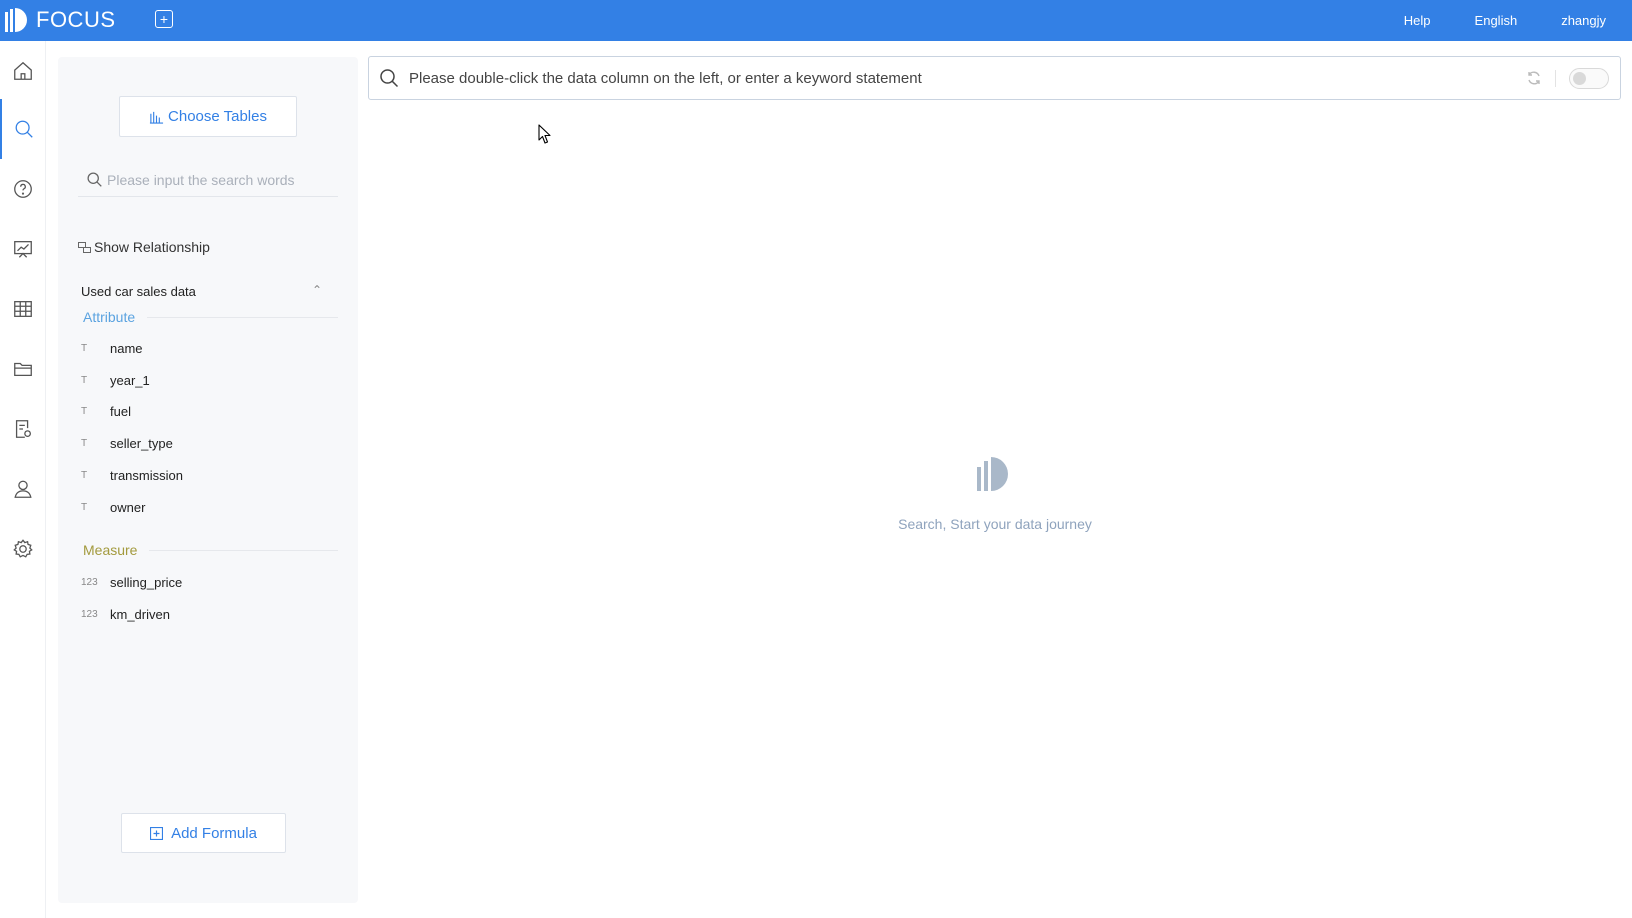 This screenshot has width=1632, height=918. Describe the element at coordinates (146, 582) in the screenshot. I see `field-name: selling_price` at that location.